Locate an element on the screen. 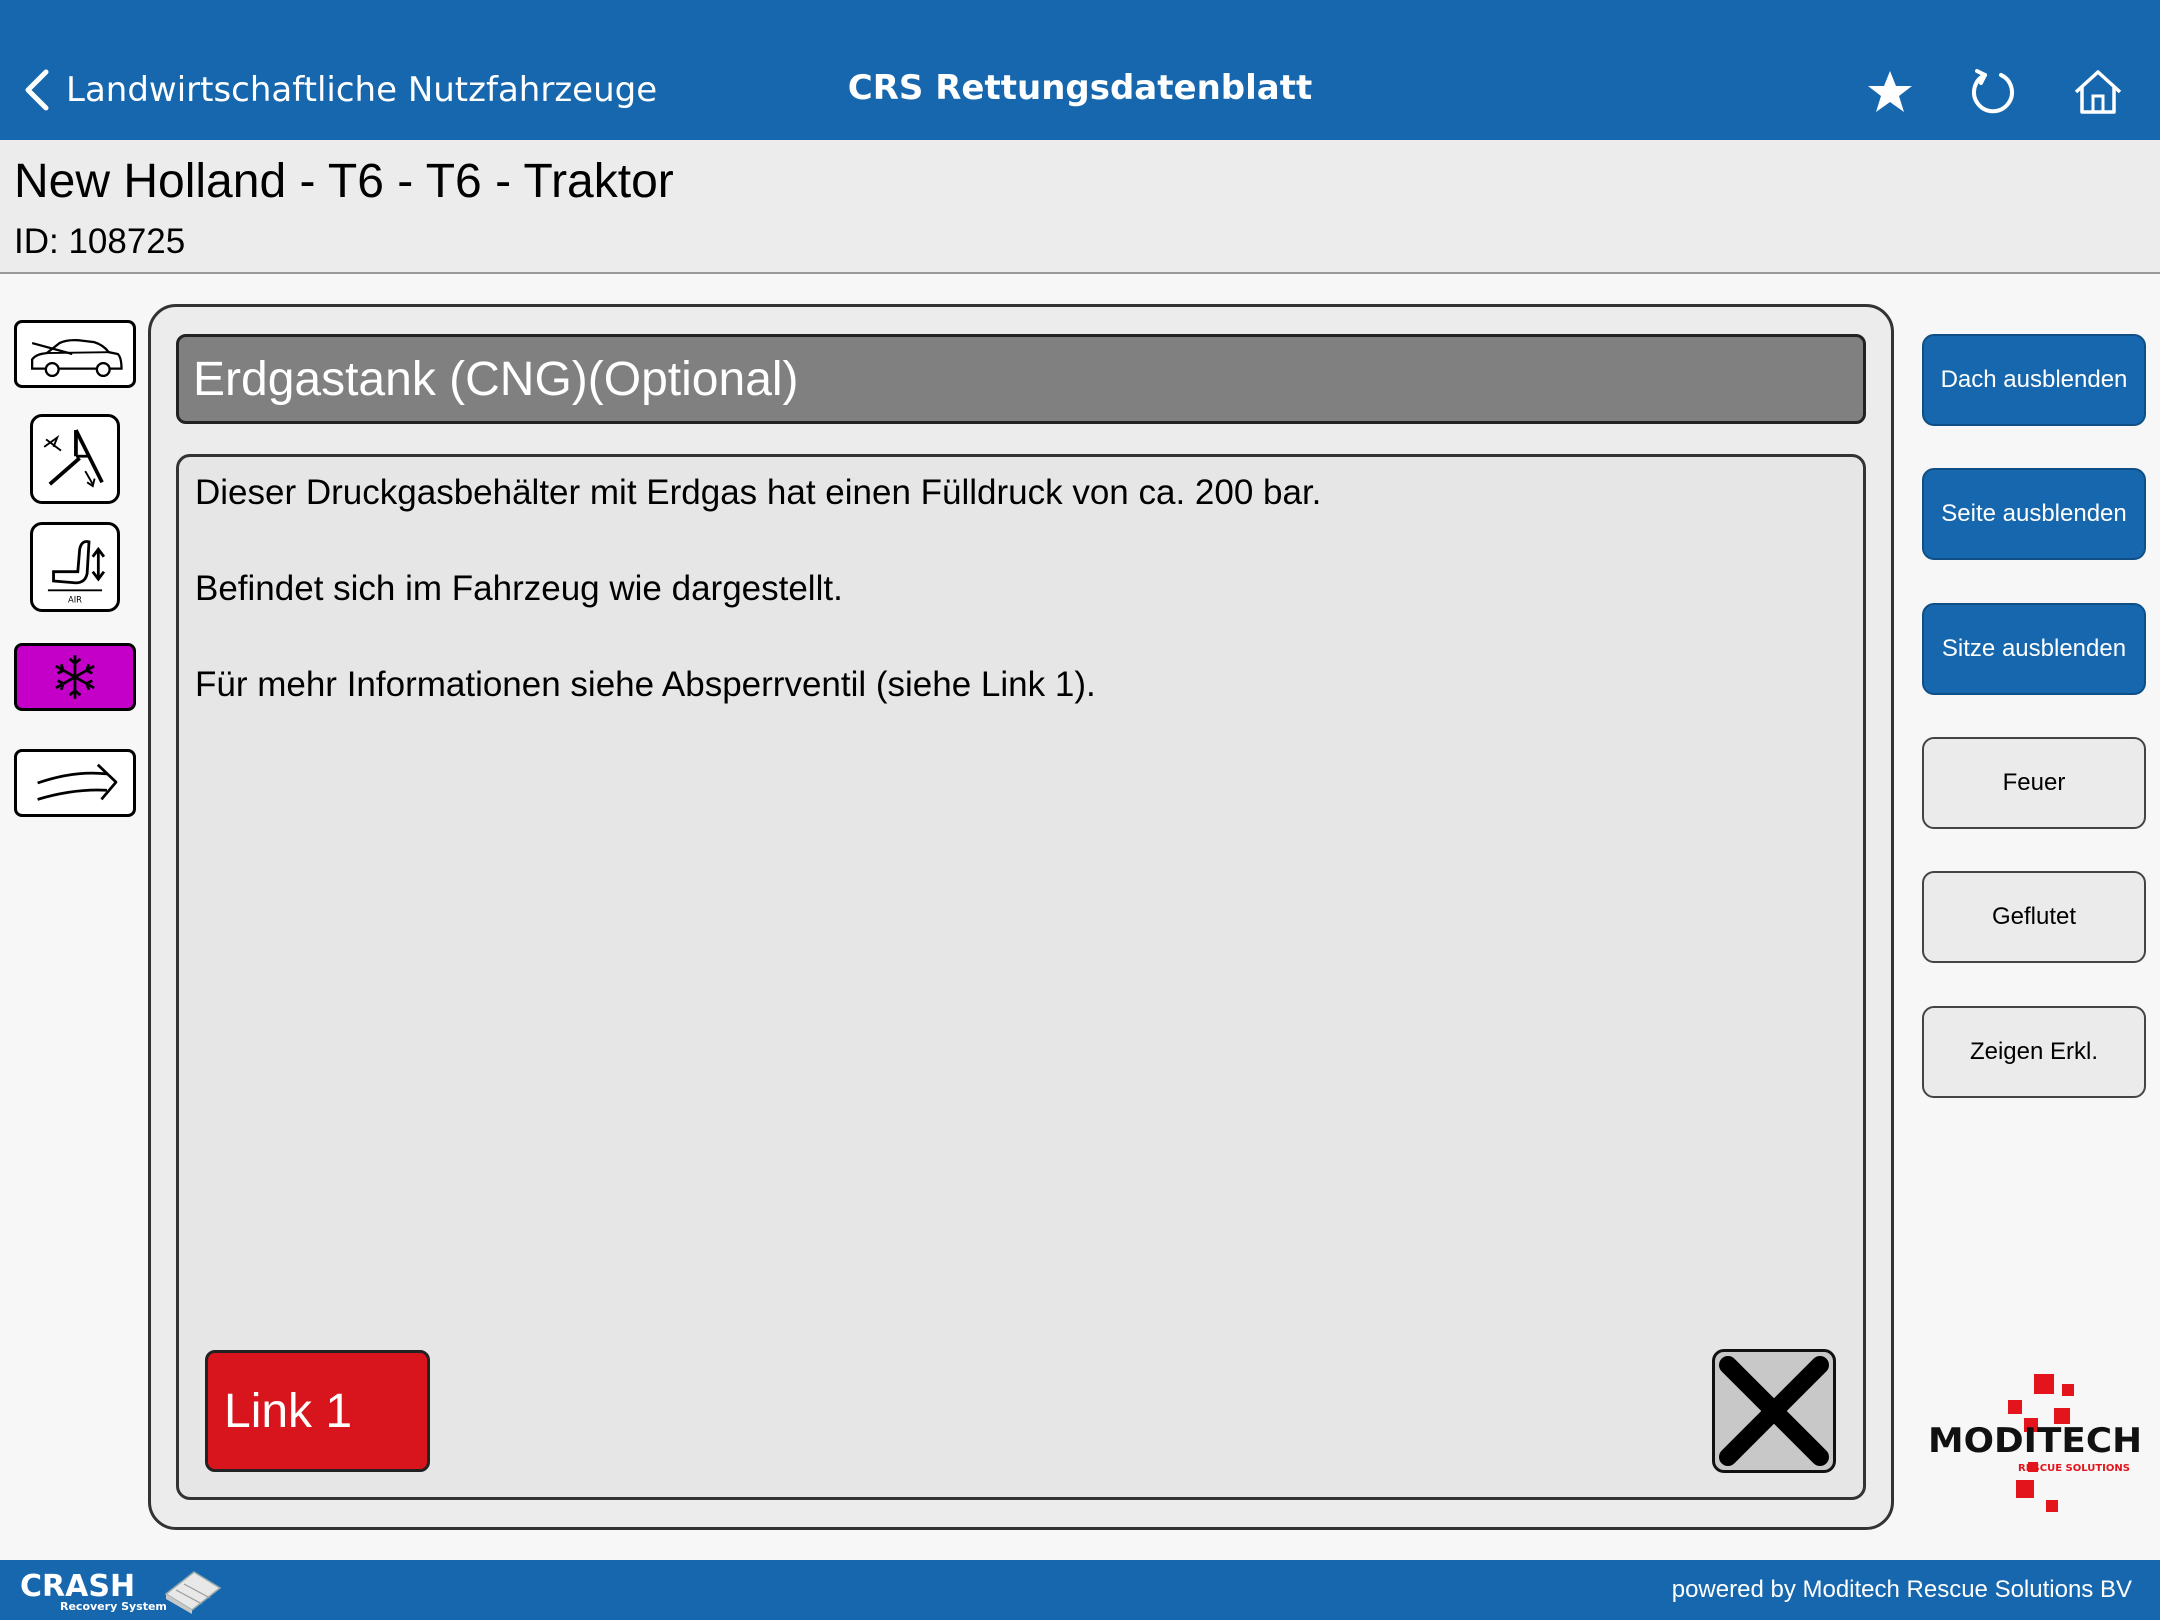 This screenshot has height=1620, width=2160. arrow-right-icon is located at coordinates (77, 782).